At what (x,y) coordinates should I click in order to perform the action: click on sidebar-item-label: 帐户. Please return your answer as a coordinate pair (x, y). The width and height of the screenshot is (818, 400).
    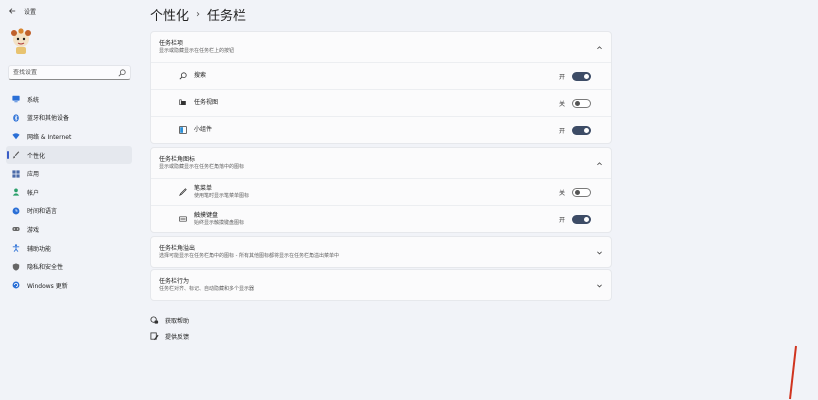
    Looking at the image, I should click on (33, 193).